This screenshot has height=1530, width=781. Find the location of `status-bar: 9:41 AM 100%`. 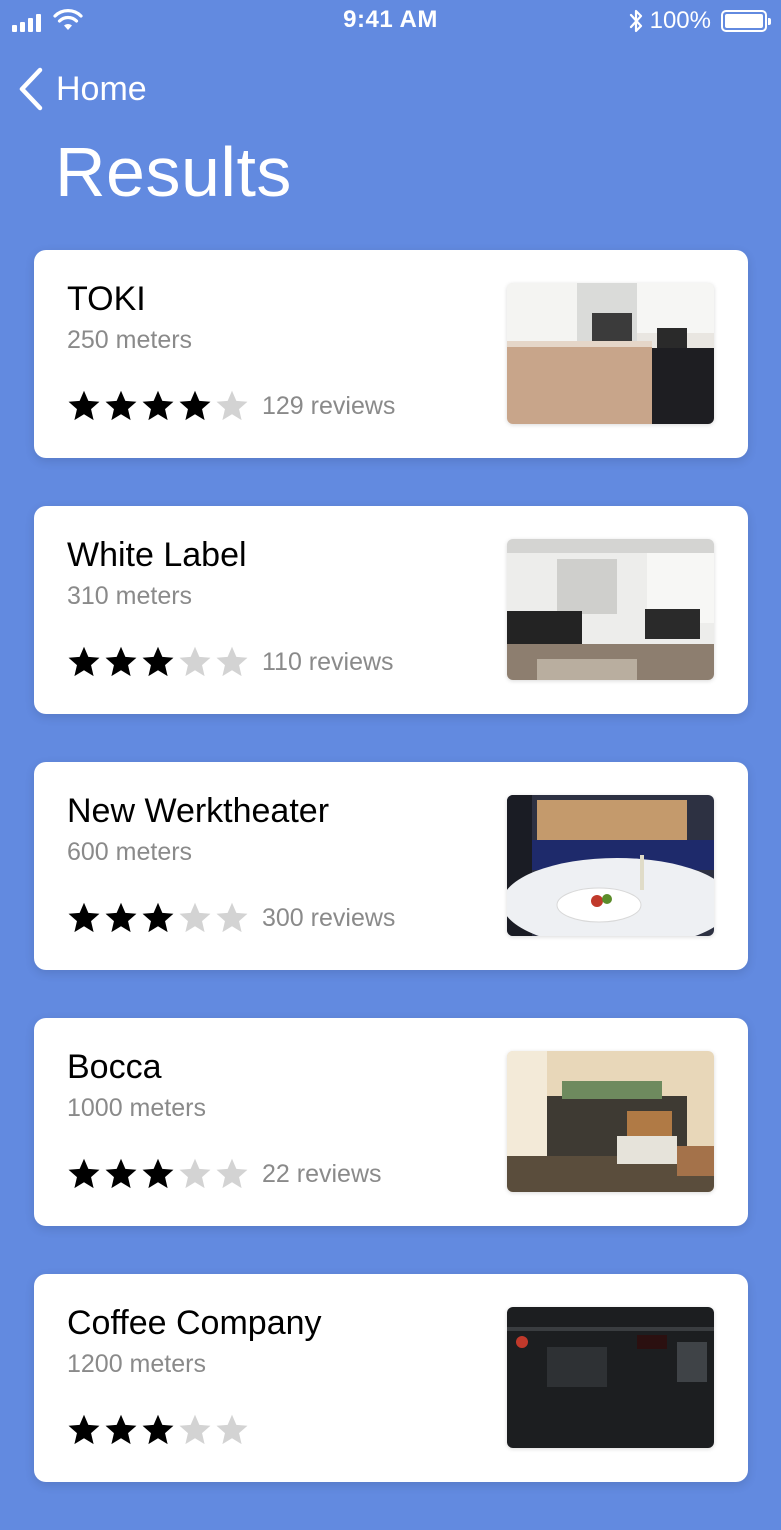

status-bar: 9:41 AM 100% is located at coordinates (390, 22).